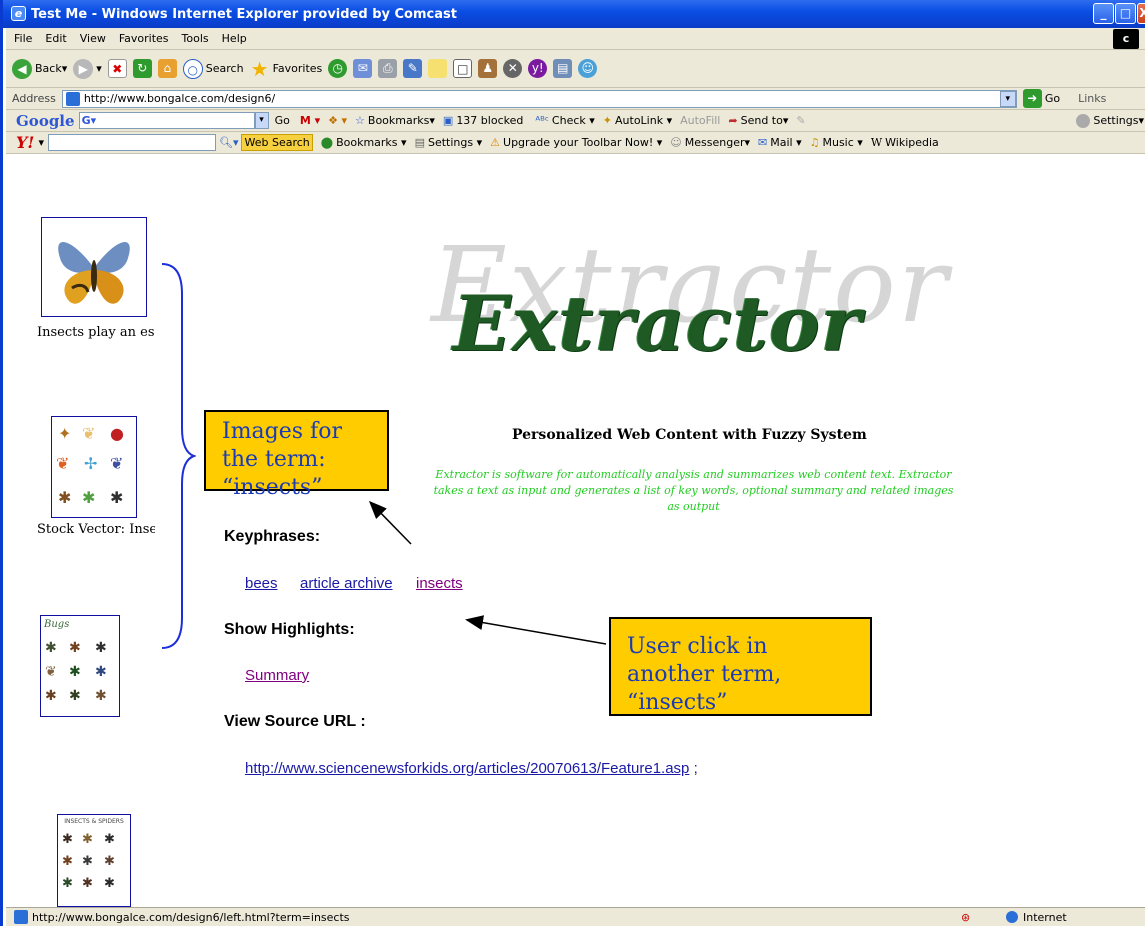  I want to click on settings-gear-icon, so click(1083, 120).